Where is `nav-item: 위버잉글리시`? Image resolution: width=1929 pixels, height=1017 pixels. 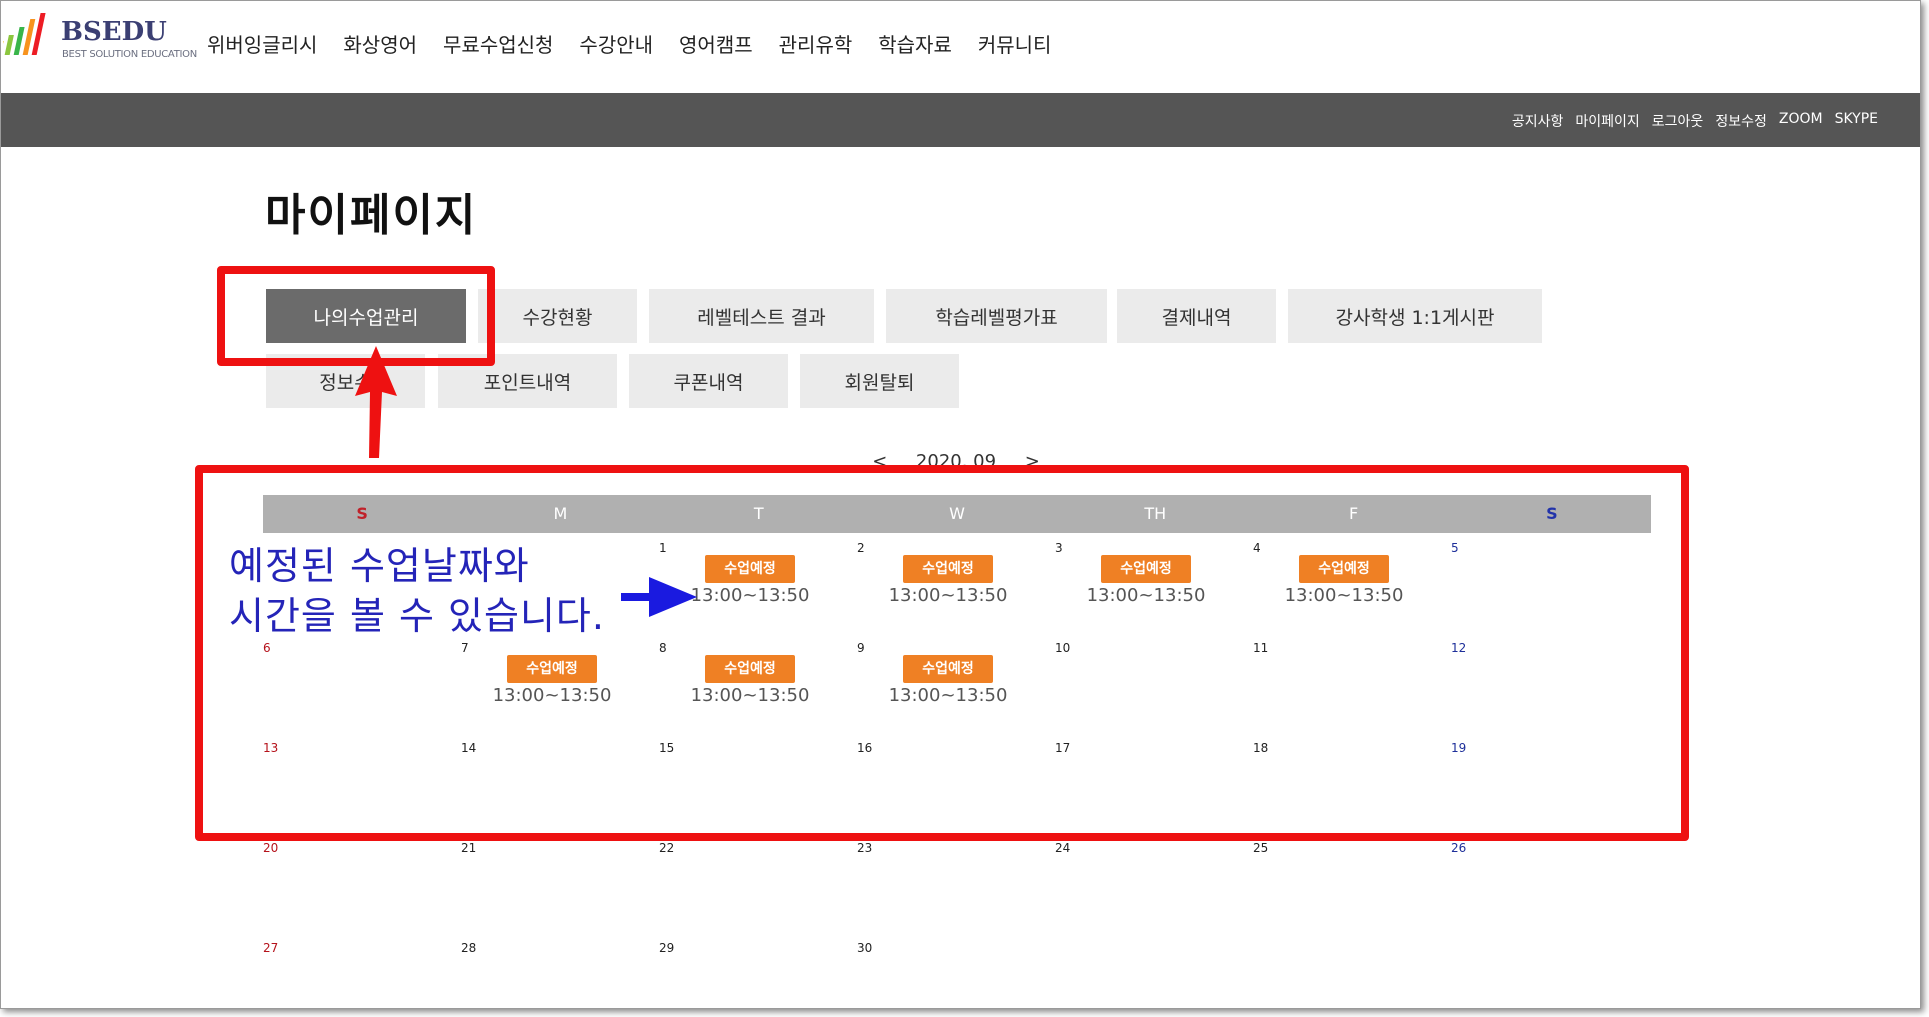
nav-item: 위버잉글리시 is located at coordinates (262, 43).